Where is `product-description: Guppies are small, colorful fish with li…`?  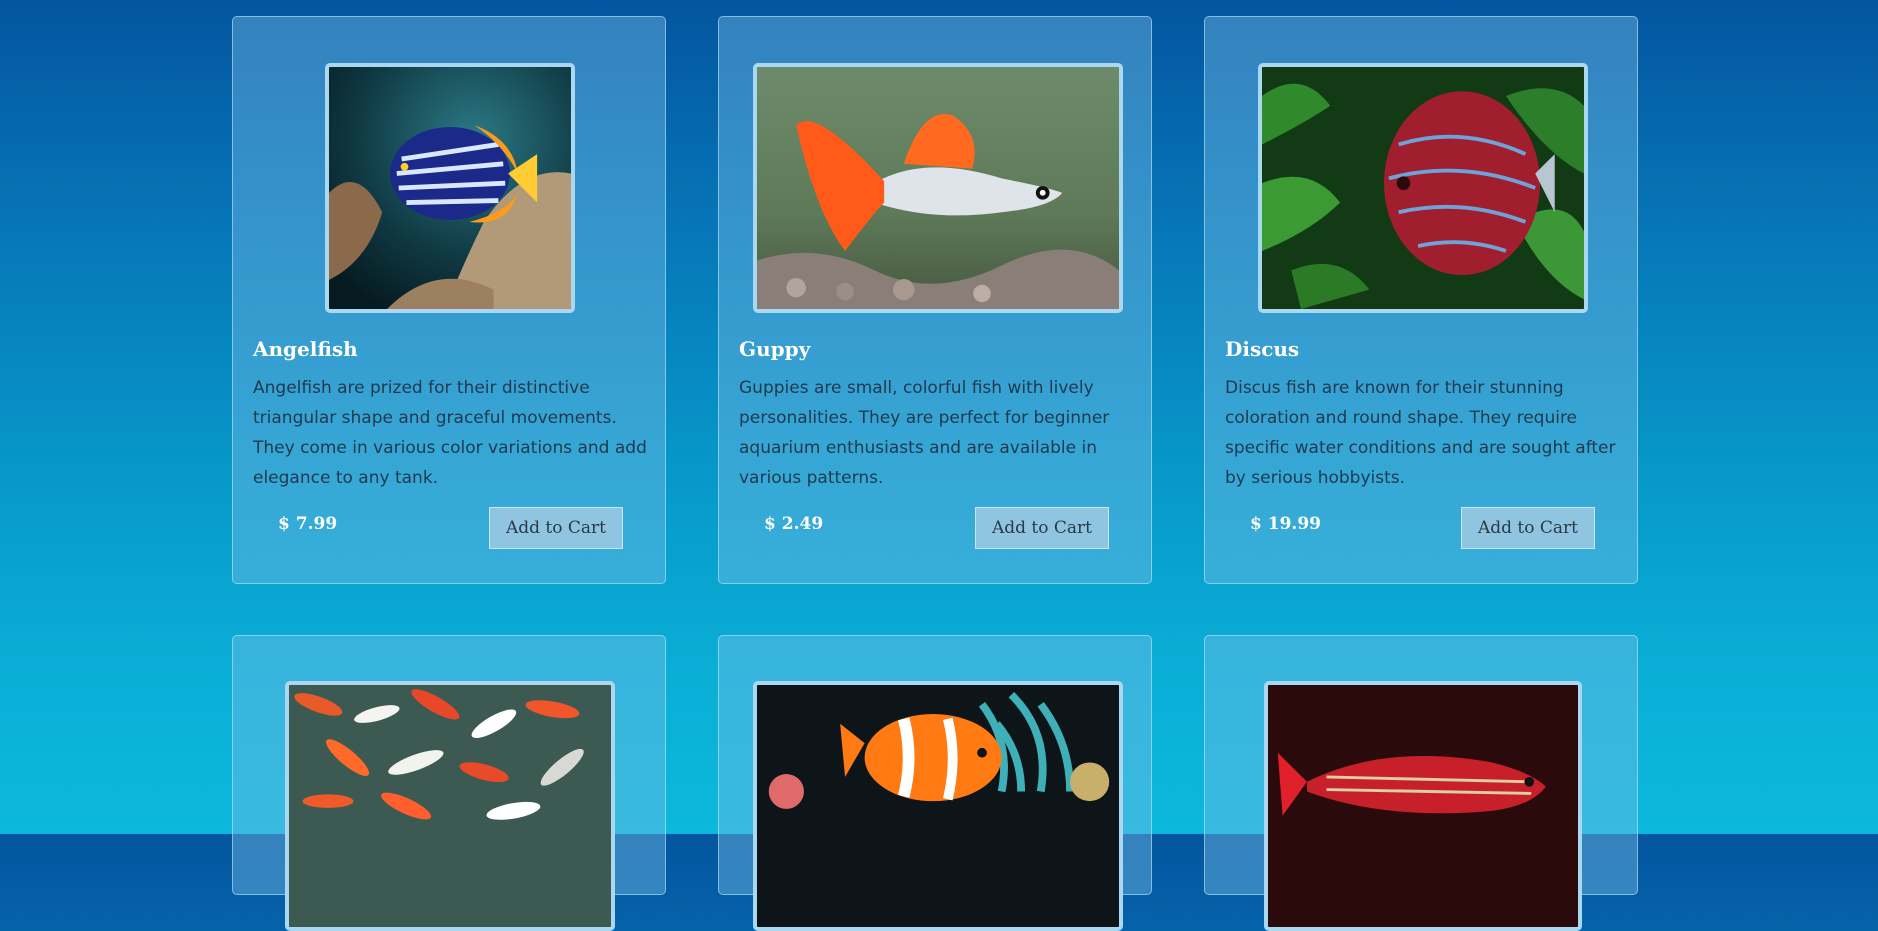
product-description: Guppies are small, colorful fish with li… is located at coordinates (924, 433).